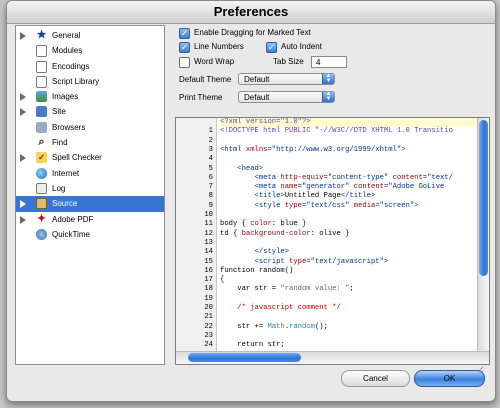 The height and width of the screenshot is (408, 500). Describe the element at coordinates (90, 127) in the screenshot. I see `sidebar-item-browsers: Browsers` at that location.